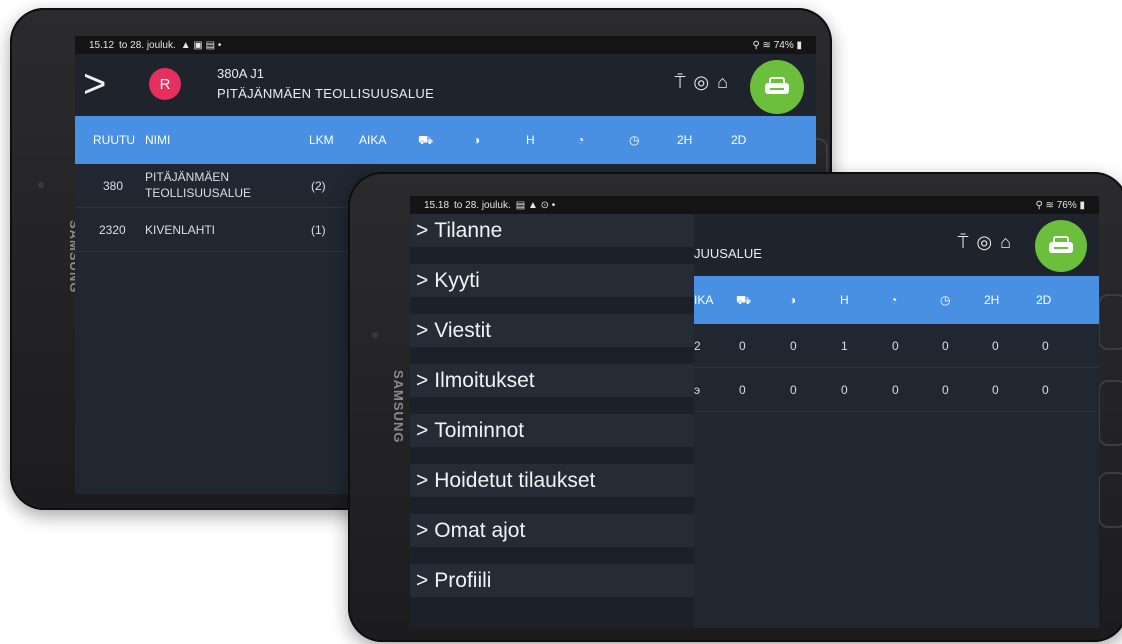 The image size is (1122, 644). What do you see at coordinates (94, 84) in the screenshot?
I see `menu-toggle-button: >` at bounding box center [94, 84].